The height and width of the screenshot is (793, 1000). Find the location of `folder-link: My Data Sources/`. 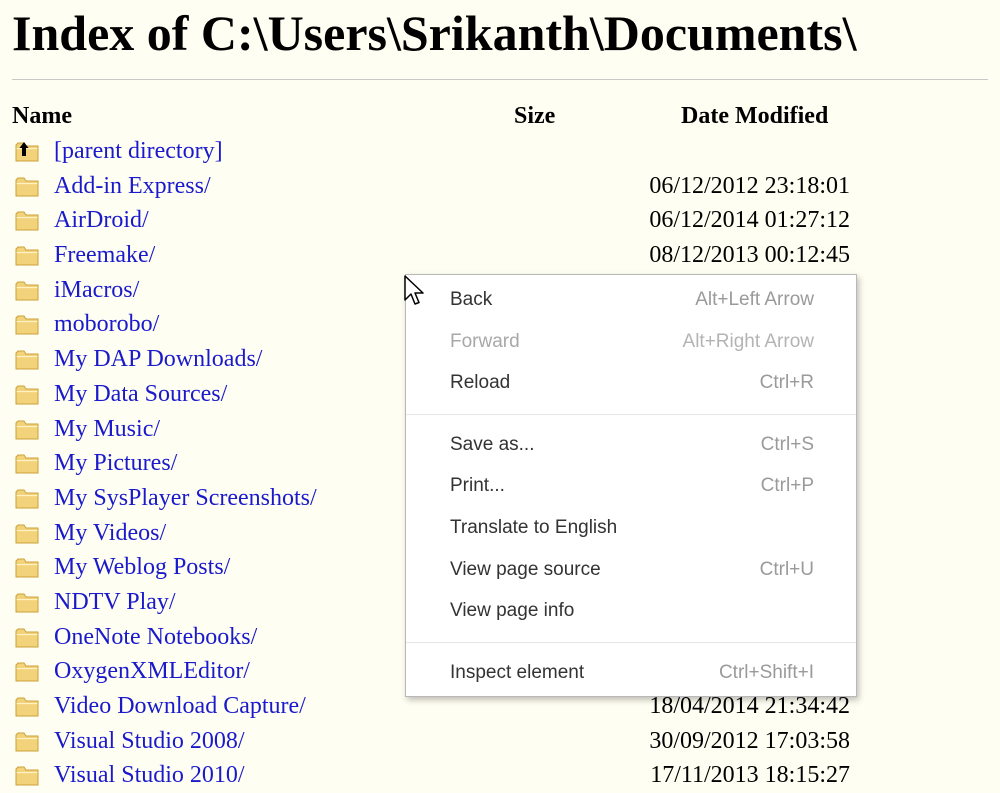

folder-link: My Data Sources/ is located at coordinates (140, 394).